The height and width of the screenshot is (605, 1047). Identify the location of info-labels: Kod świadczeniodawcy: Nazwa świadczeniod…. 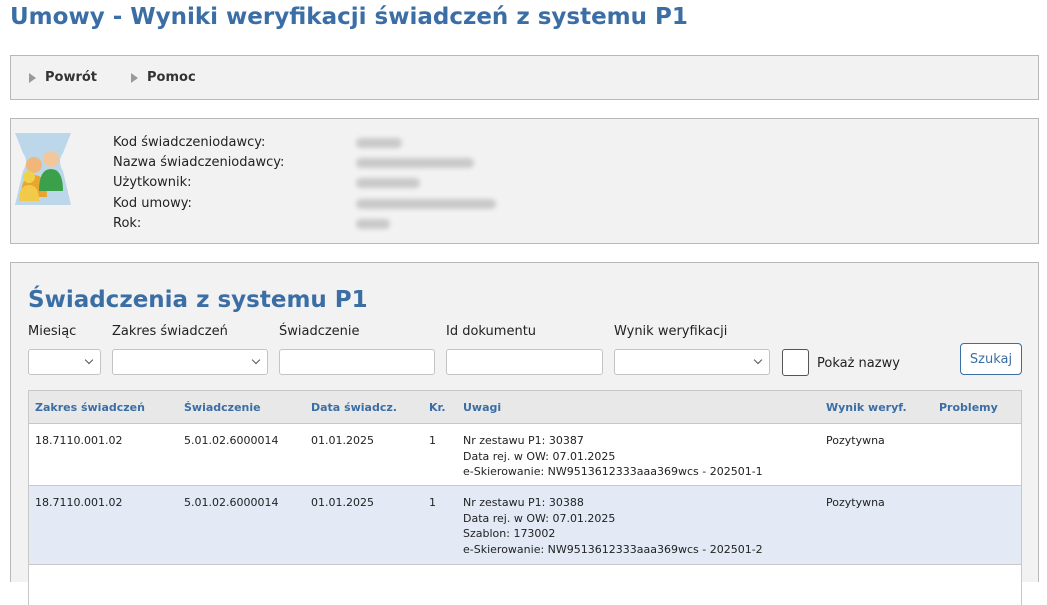
(198, 183).